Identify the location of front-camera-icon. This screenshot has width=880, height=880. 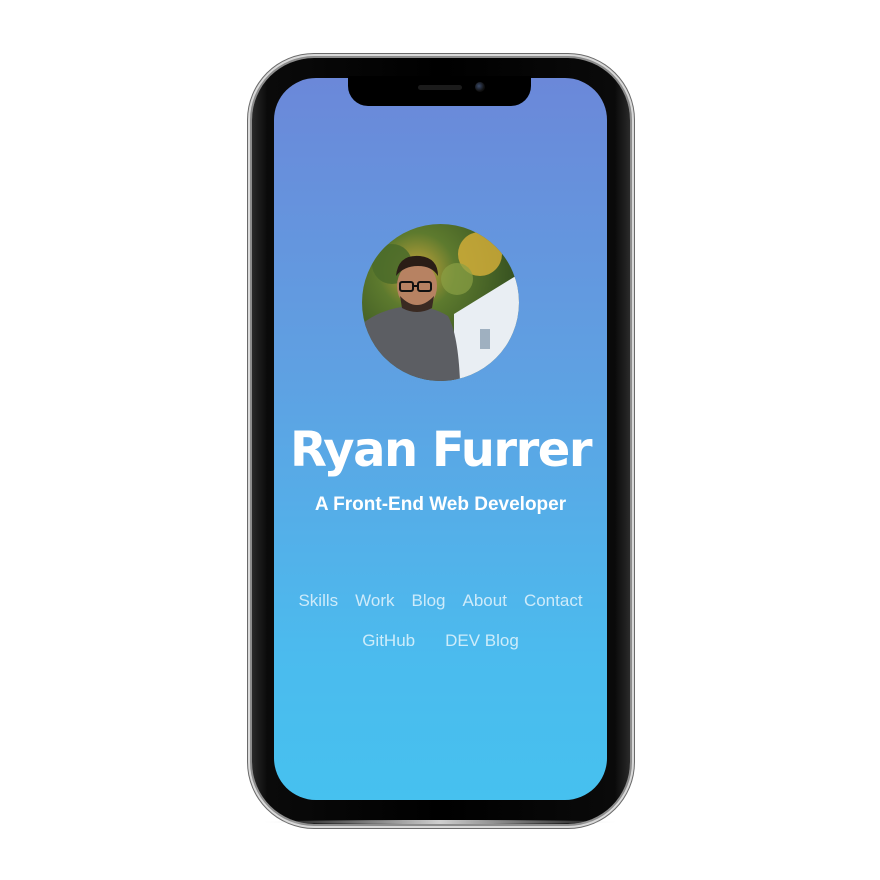
(480, 87).